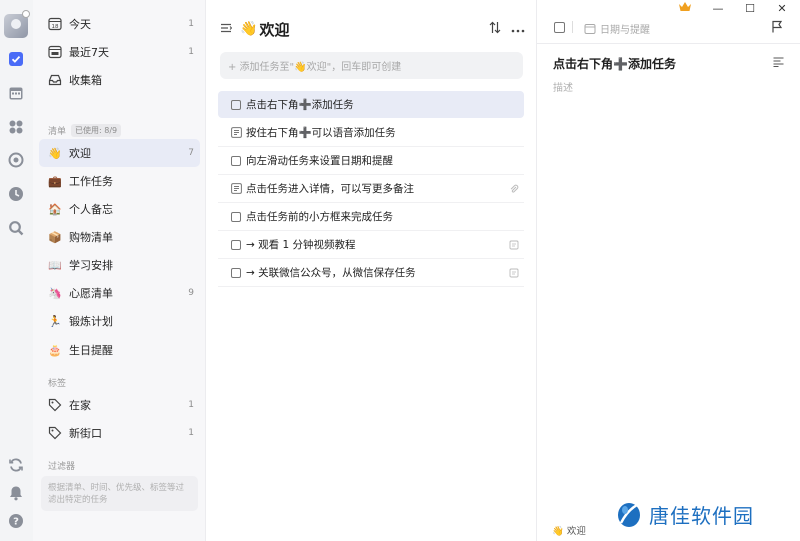 The image size is (800, 541). I want to click on sidebar-item-inbox: 收集箱, so click(119, 80).